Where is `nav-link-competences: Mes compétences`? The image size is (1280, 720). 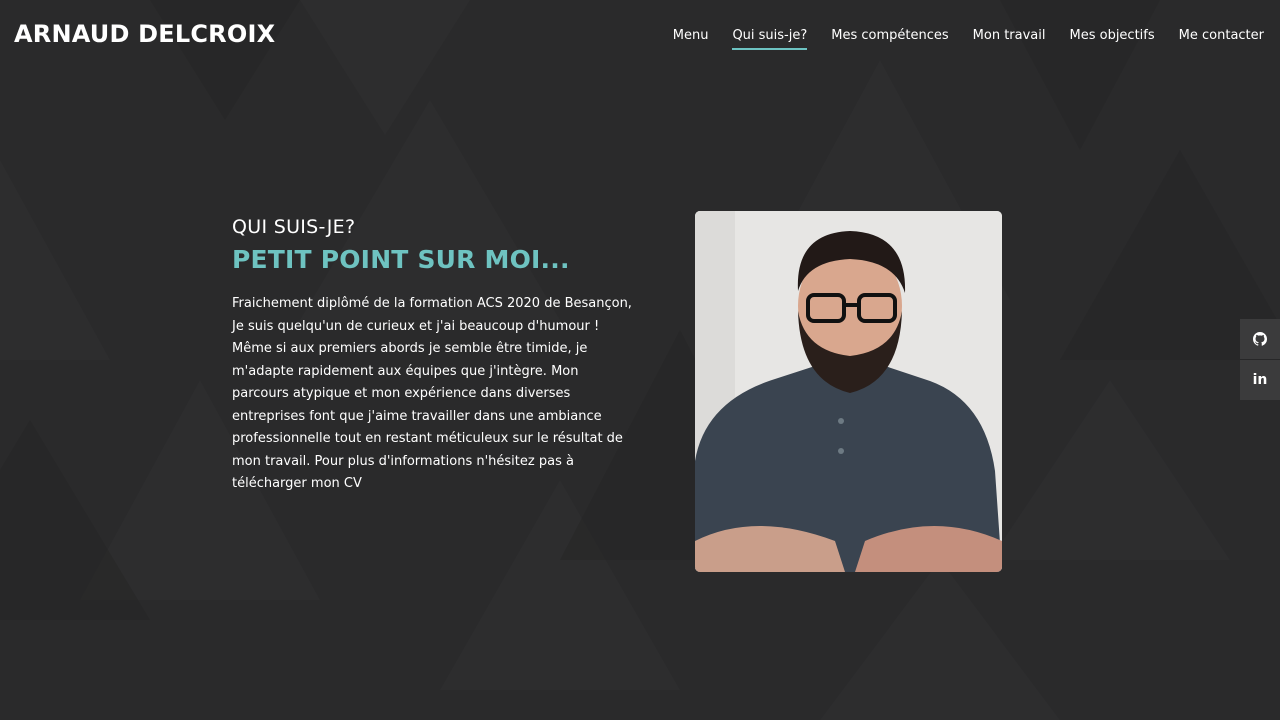 nav-link-competences: Mes compétences is located at coordinates (889, 38).